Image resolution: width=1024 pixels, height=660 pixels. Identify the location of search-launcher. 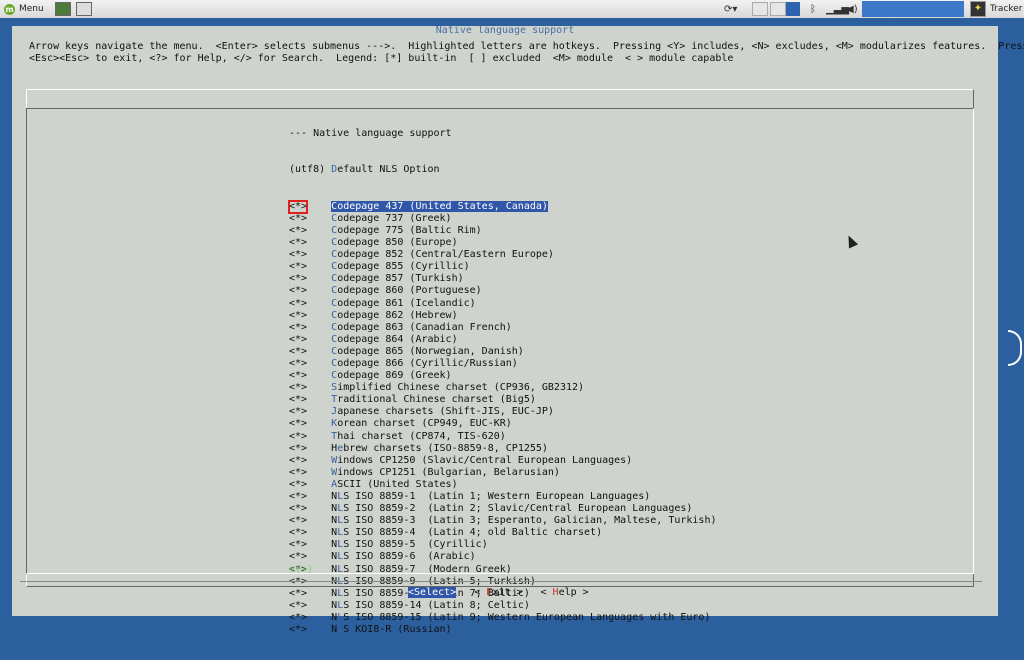
(84, 9).